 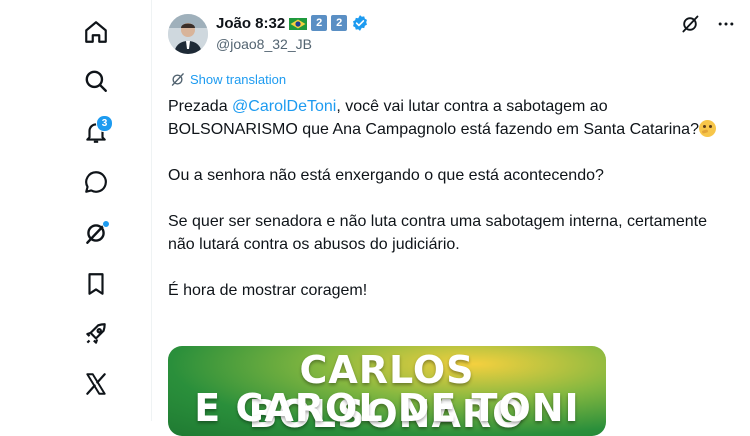 I want to click on more-options-button, so click(x=726, y=24).